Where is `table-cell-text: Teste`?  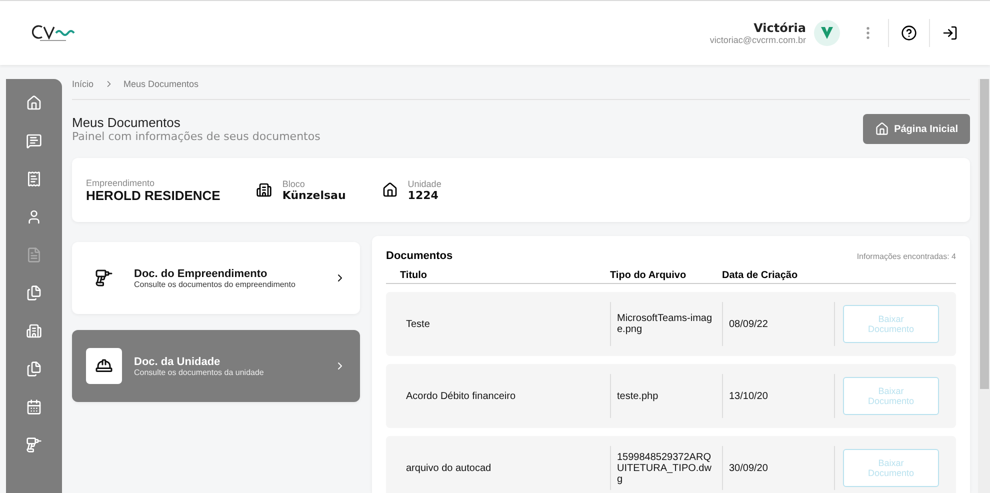
table-cell-text: Teste is located at coordinates (418, 324).